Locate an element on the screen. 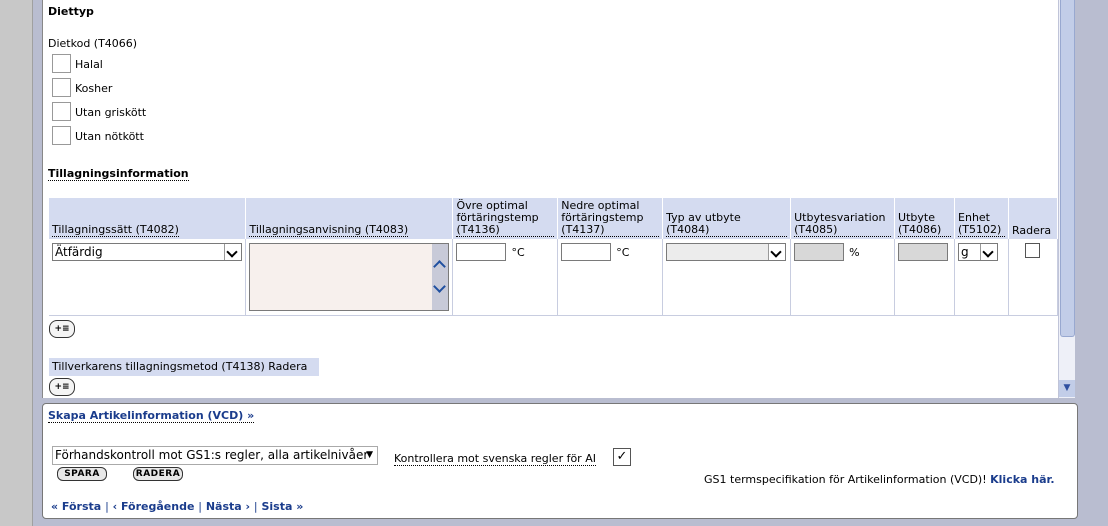 This screenshot has height=526, width=1108. scrollbar-thumb is located at coordinates (1067, 168).